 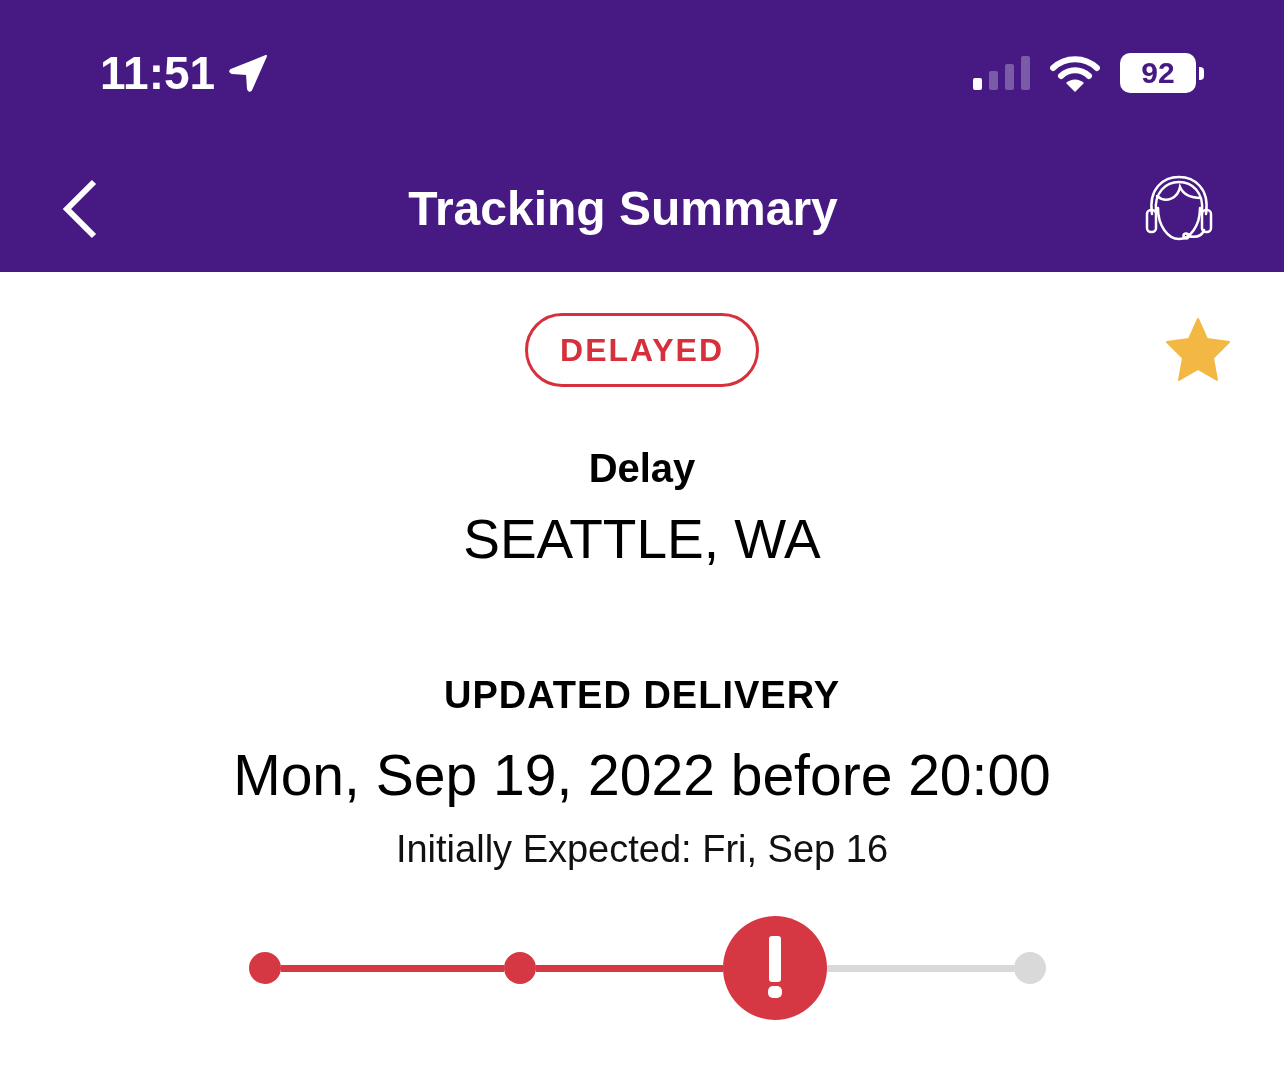 What do you see at coordinates (642, 468) in the screenshot?
I see `event-label: Delay` at bounding box center [642, 468].